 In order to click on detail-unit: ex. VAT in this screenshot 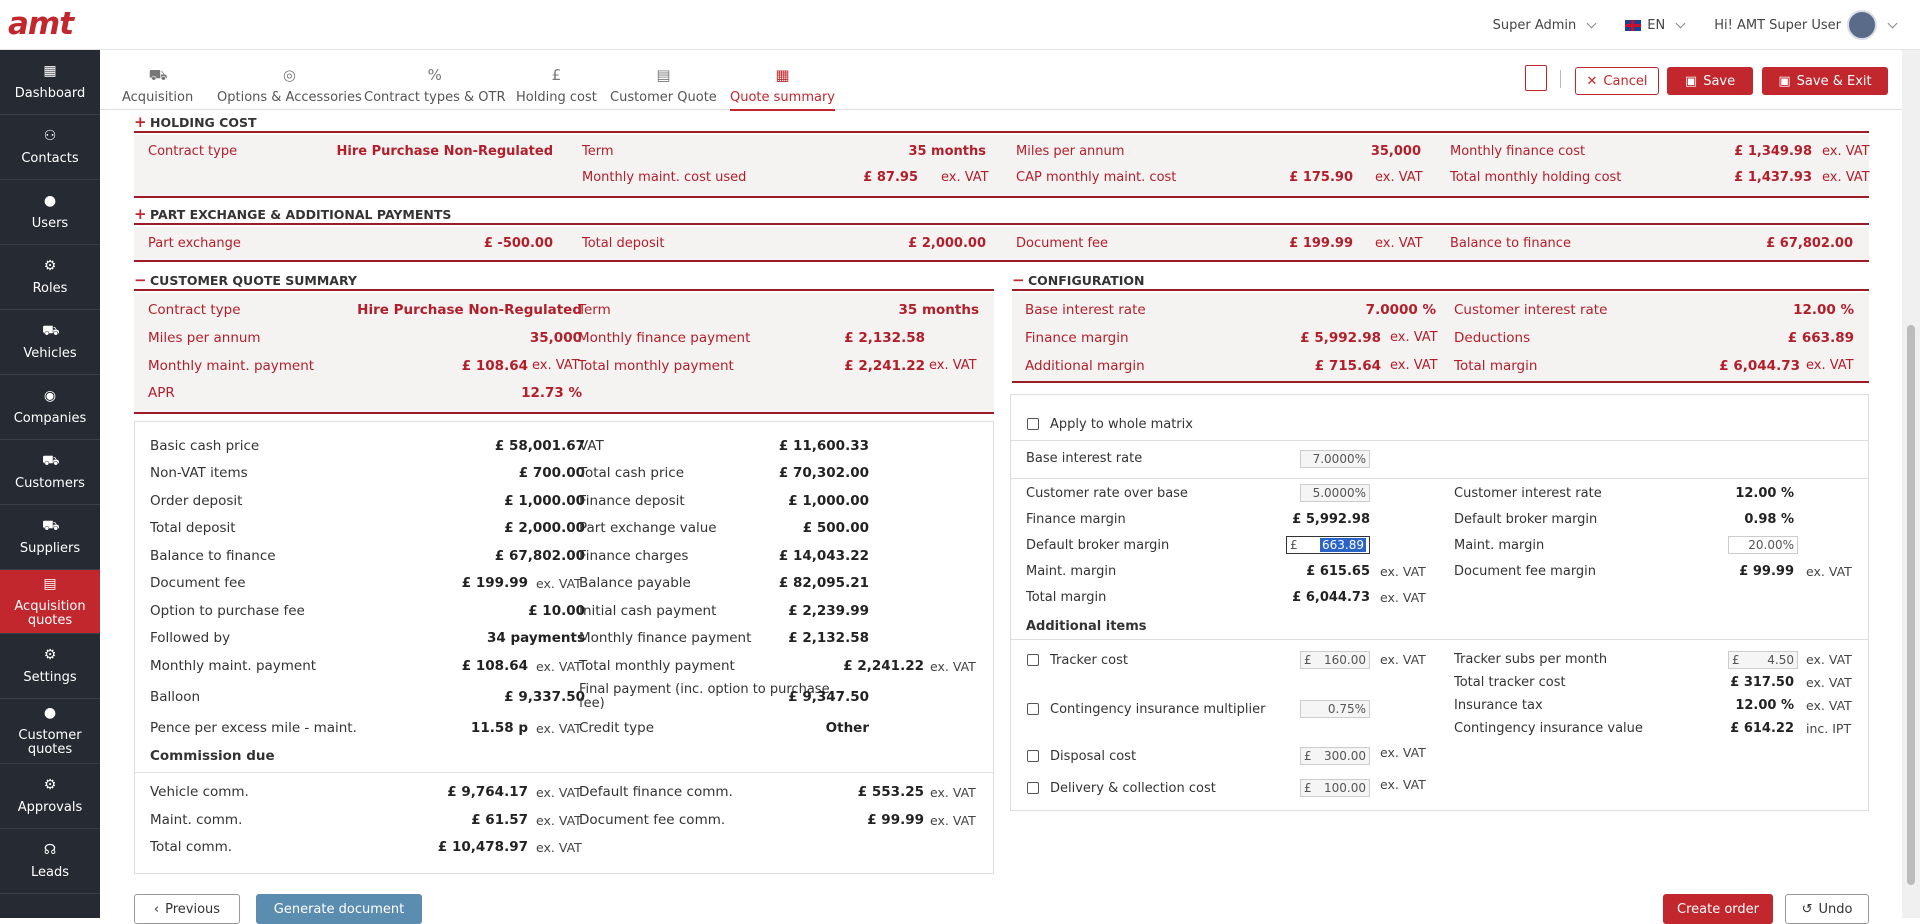, I will do `click(559, 583)`.